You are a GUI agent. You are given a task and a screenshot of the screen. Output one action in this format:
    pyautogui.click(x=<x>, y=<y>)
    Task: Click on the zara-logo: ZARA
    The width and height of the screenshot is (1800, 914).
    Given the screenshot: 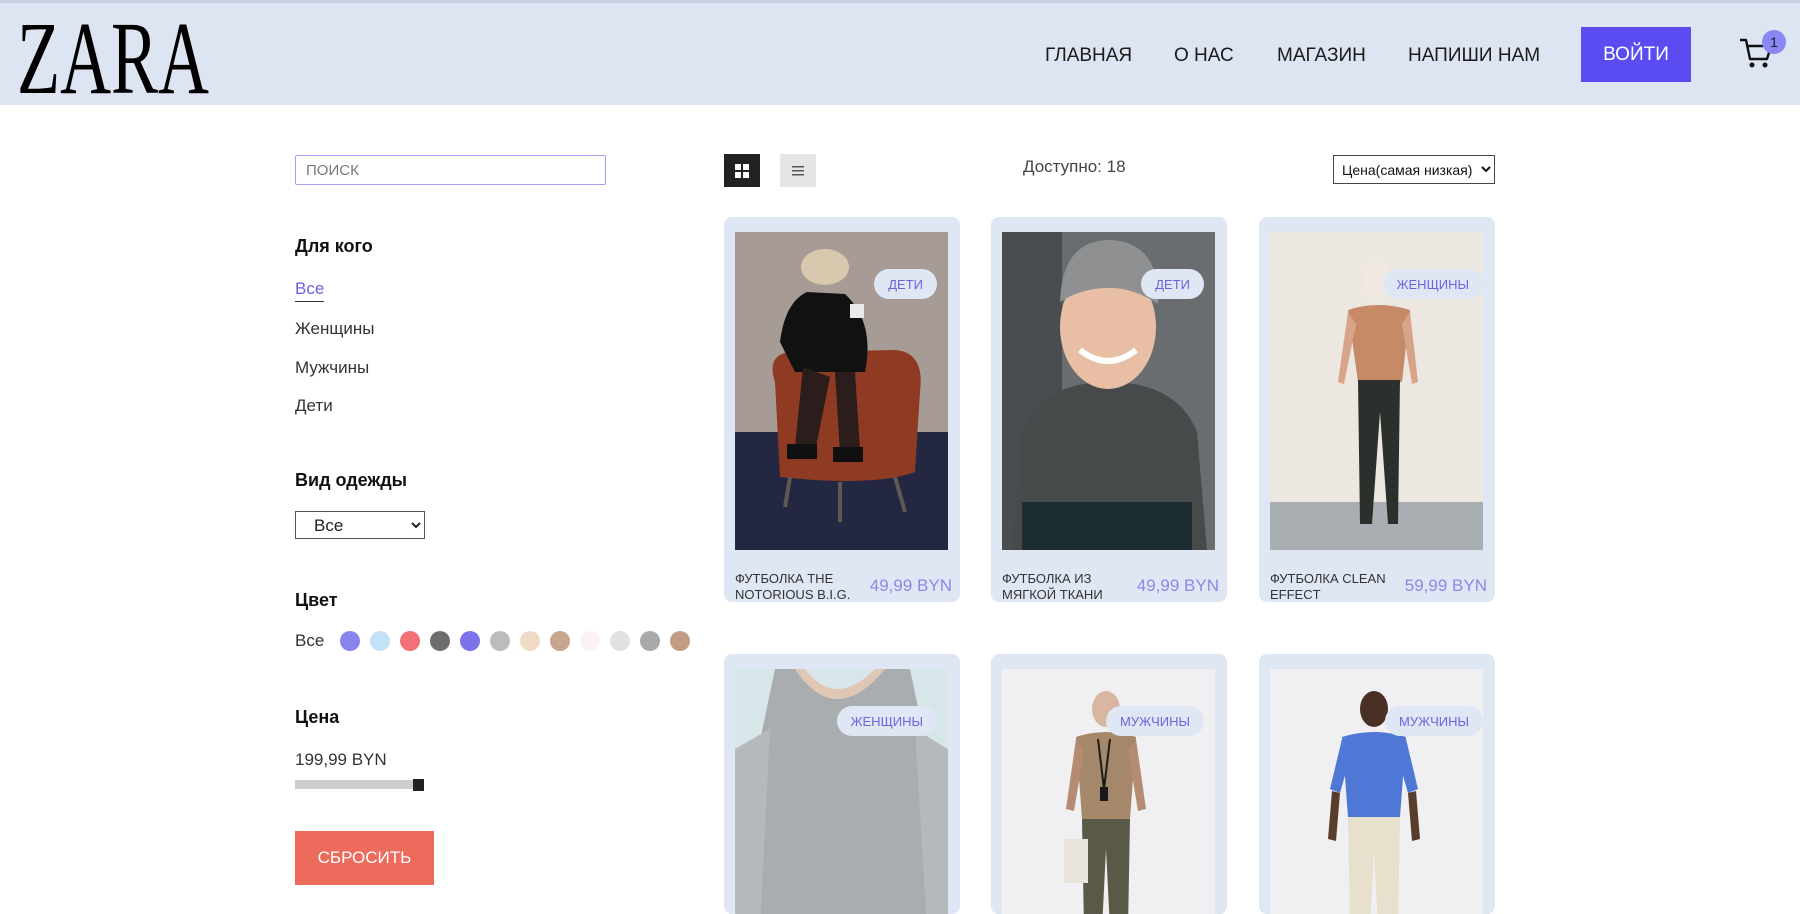 What is the action you would take?
    pyautogui.click(x=113, y=56)
    